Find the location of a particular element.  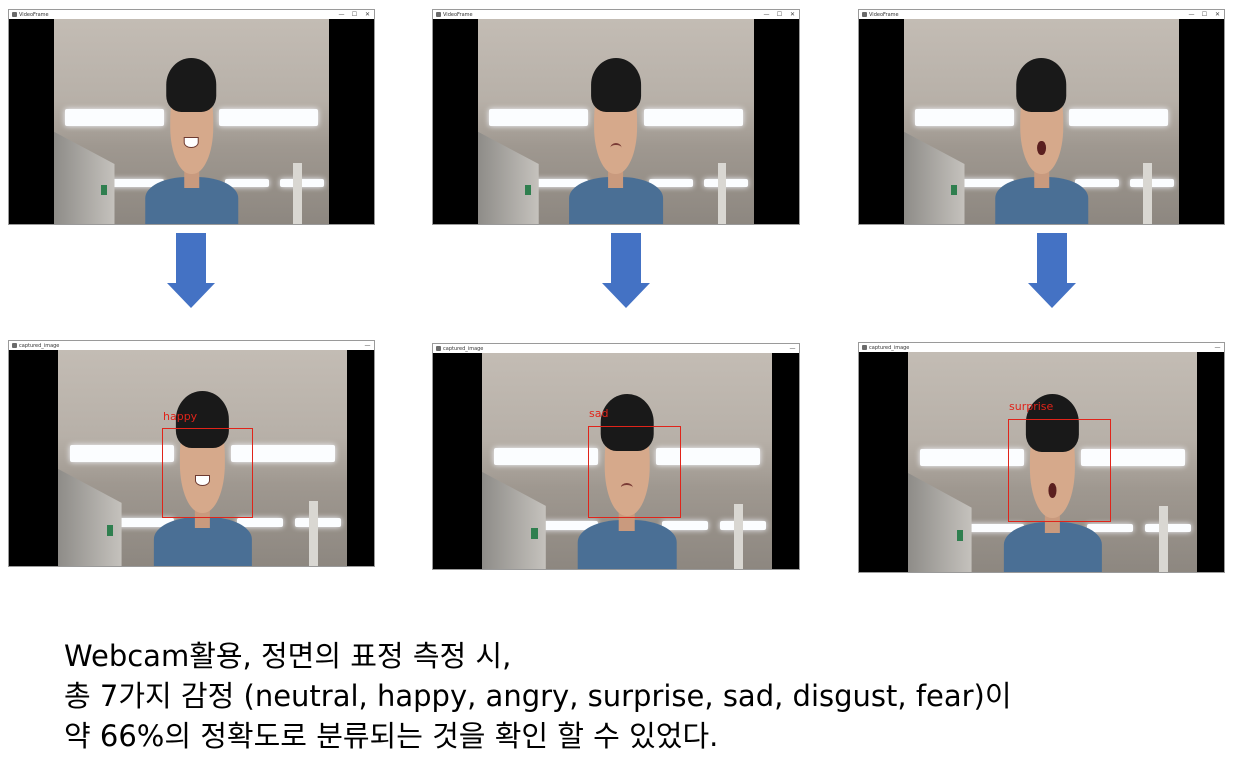

captured-image-window-3: captured_image — surprise is located at coordinates (1041, 457).